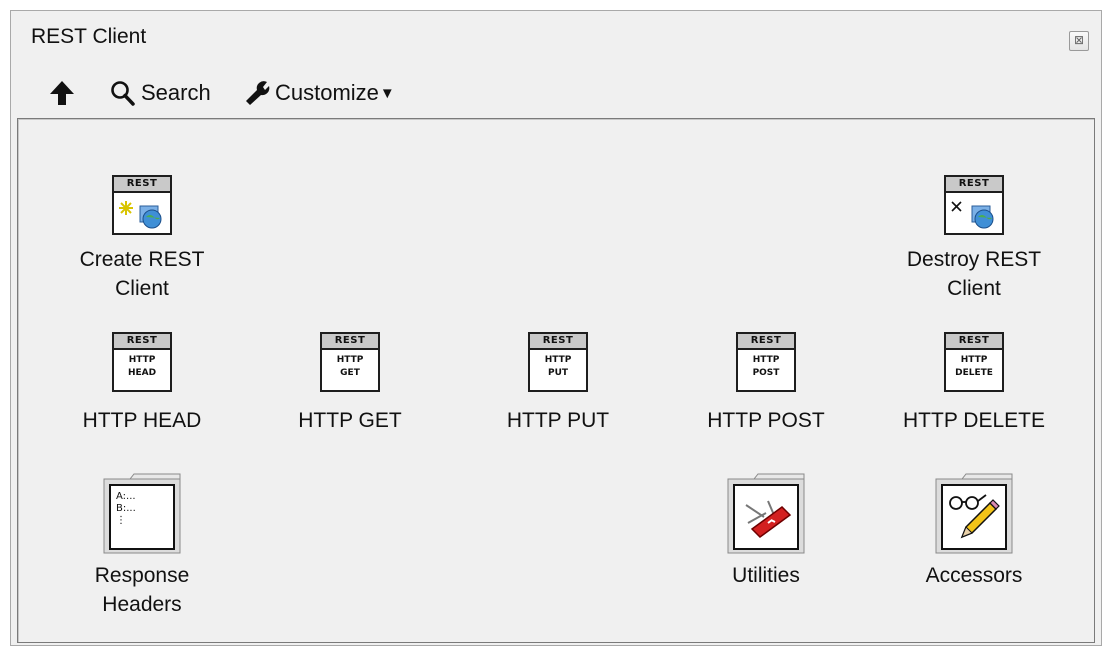  What do you see at coordinates (766, 575) in the screenshot?
I see `utilities-label: Utilities` at bounding box center [766, 575].